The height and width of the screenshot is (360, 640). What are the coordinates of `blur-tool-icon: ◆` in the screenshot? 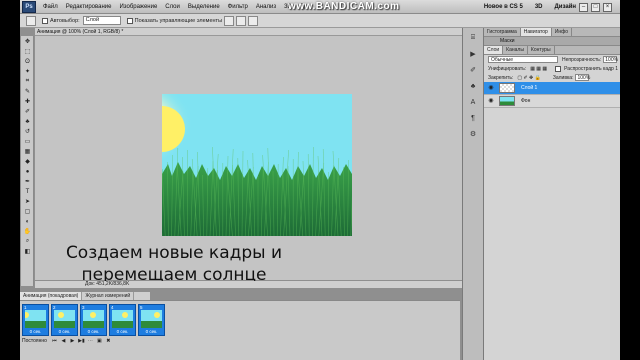 It's located at (27, 161).